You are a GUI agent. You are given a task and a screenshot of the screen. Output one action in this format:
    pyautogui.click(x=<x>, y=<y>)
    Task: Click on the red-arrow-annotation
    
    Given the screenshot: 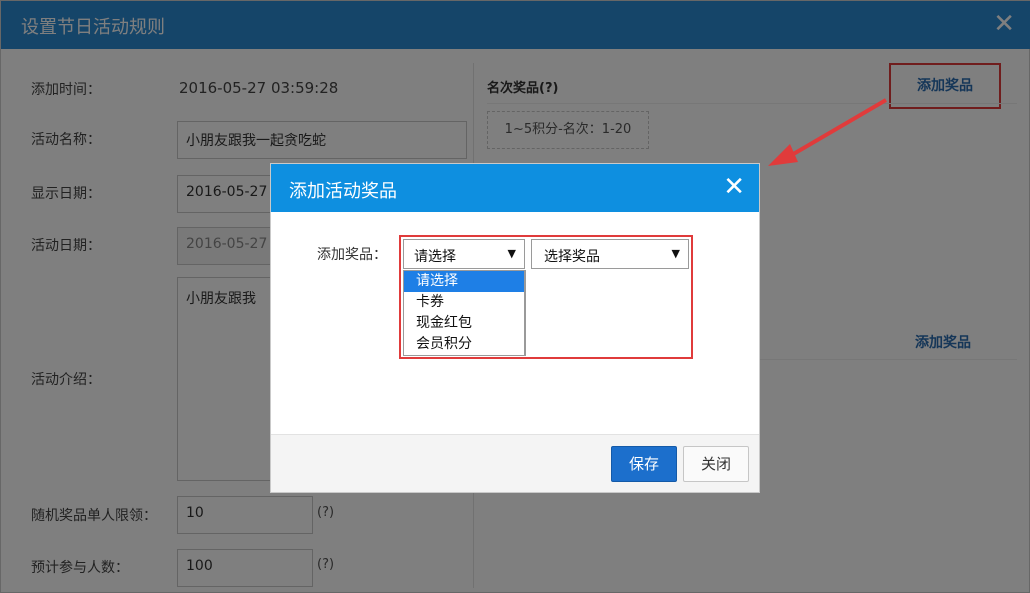 What is the action you would take?
    pyautogui.click(x=828, y=132)
    